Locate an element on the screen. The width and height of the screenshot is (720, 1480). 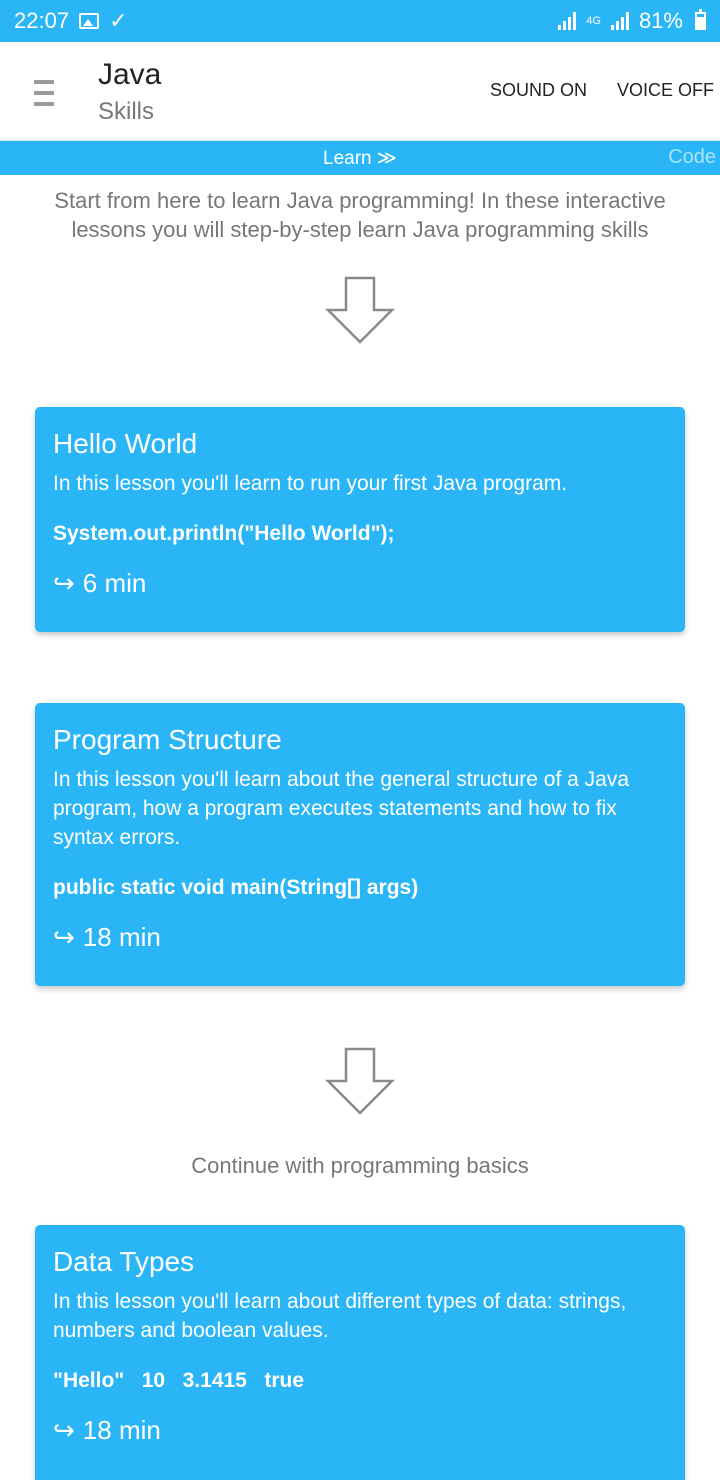
lesson-title: Data Types is located at coordinates (124, 1261).